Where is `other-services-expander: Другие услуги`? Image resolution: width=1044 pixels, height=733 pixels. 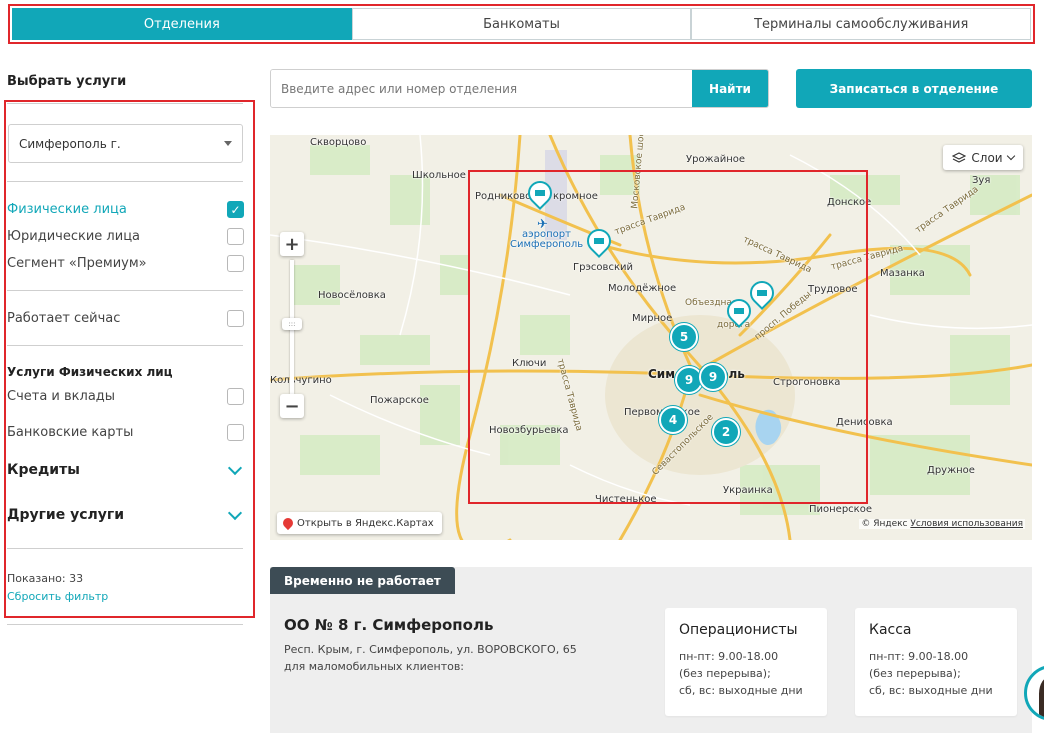
other-services-expander: Другие услуги is located at coordinates (125, 514).